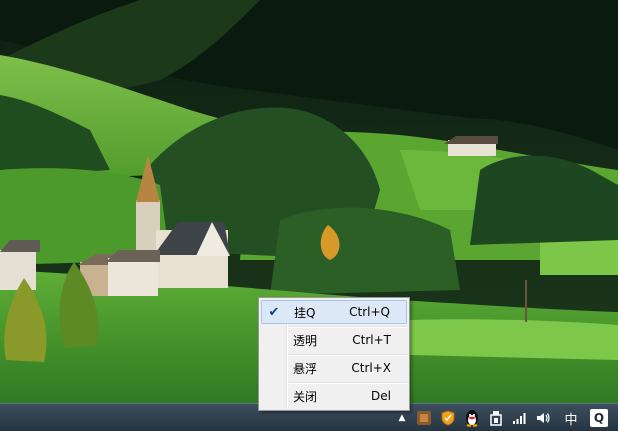 The image size is (618, 431). What do you see at coordinates (424, 418) in the screenshot?
I see `app-tray-icon` at bounding box center [424, 418].